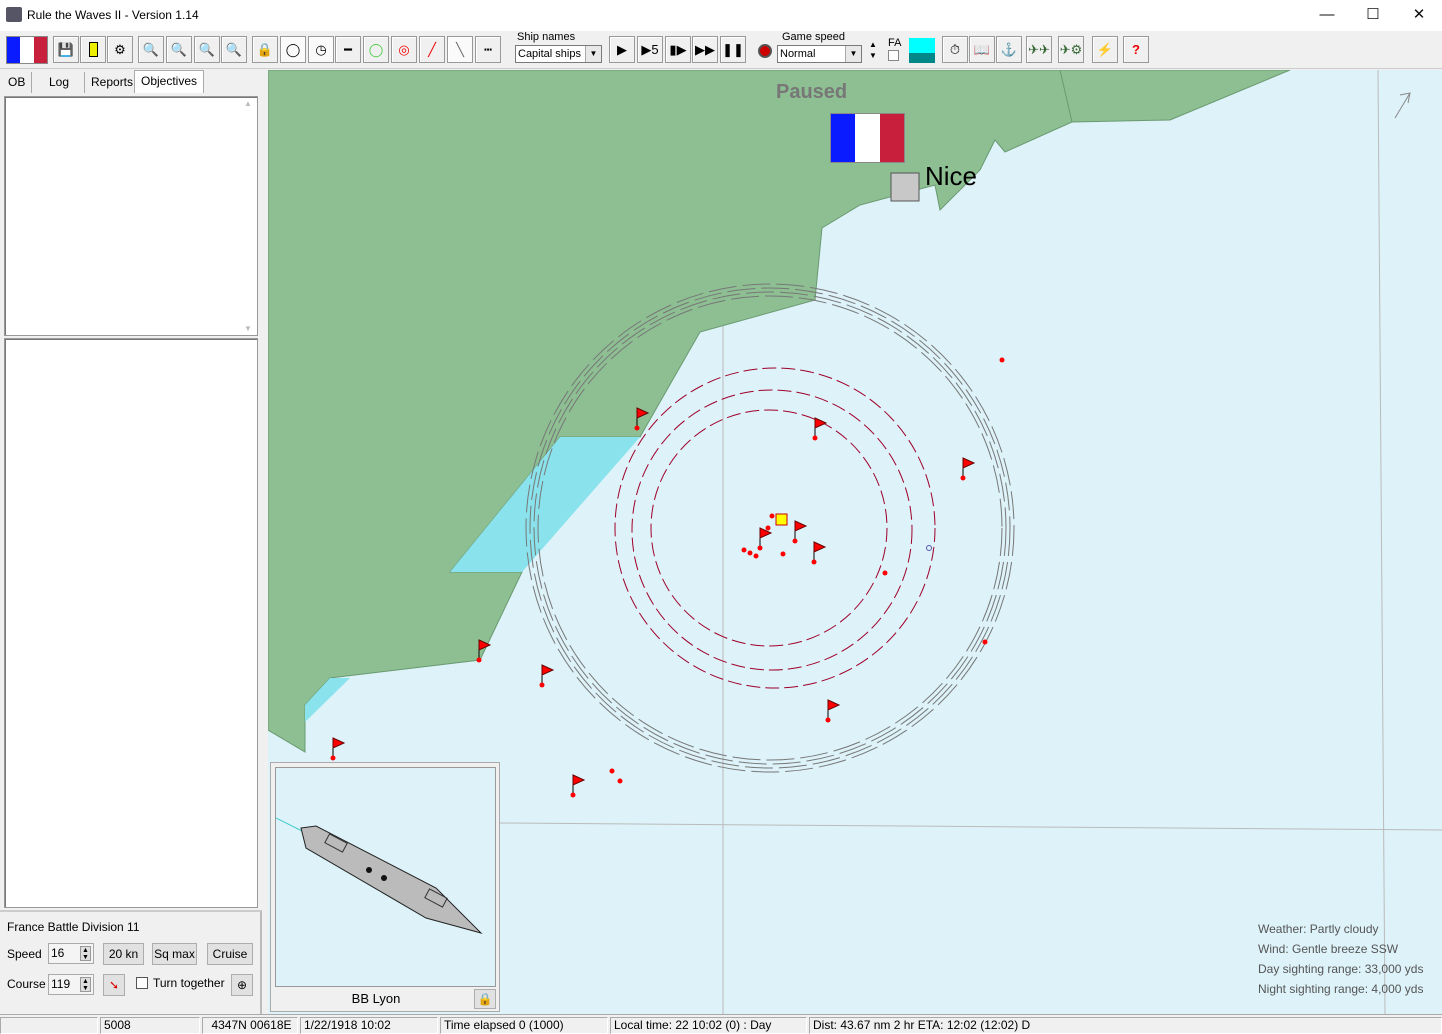 This screenshot has height=1034, width=1442. What do you see at coordinates (1039, 49) in the screenshot?
I see `aircraft-group-icon: ✈✈` at bounding box center [1039, 49].